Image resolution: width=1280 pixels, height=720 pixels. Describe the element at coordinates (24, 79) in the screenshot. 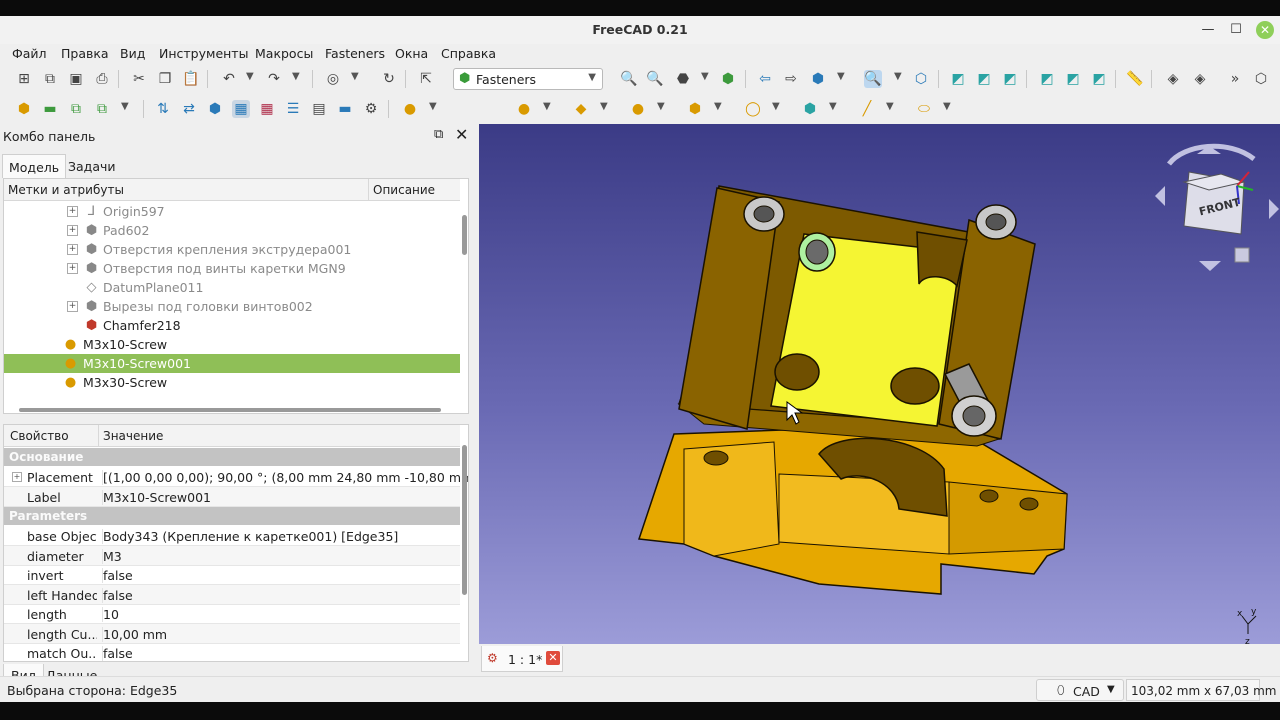

I see `new-document-icon: ⊞` at that location.